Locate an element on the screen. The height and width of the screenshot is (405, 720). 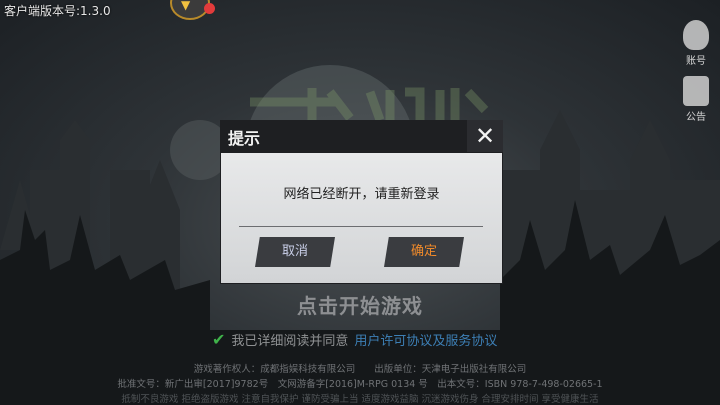
notice-icon is located at coordinates (696, 91).